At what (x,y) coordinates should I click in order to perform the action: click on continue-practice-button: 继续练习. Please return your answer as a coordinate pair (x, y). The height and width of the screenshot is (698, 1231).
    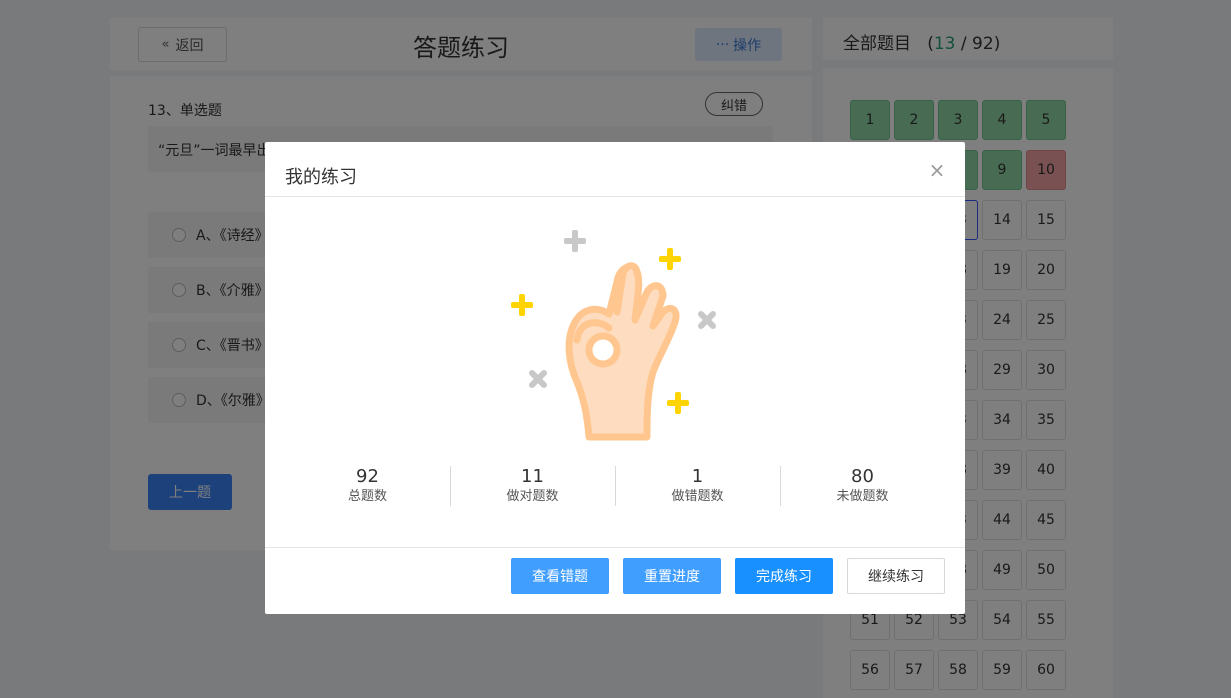
    Looking at the image, I should click on (896, 576).